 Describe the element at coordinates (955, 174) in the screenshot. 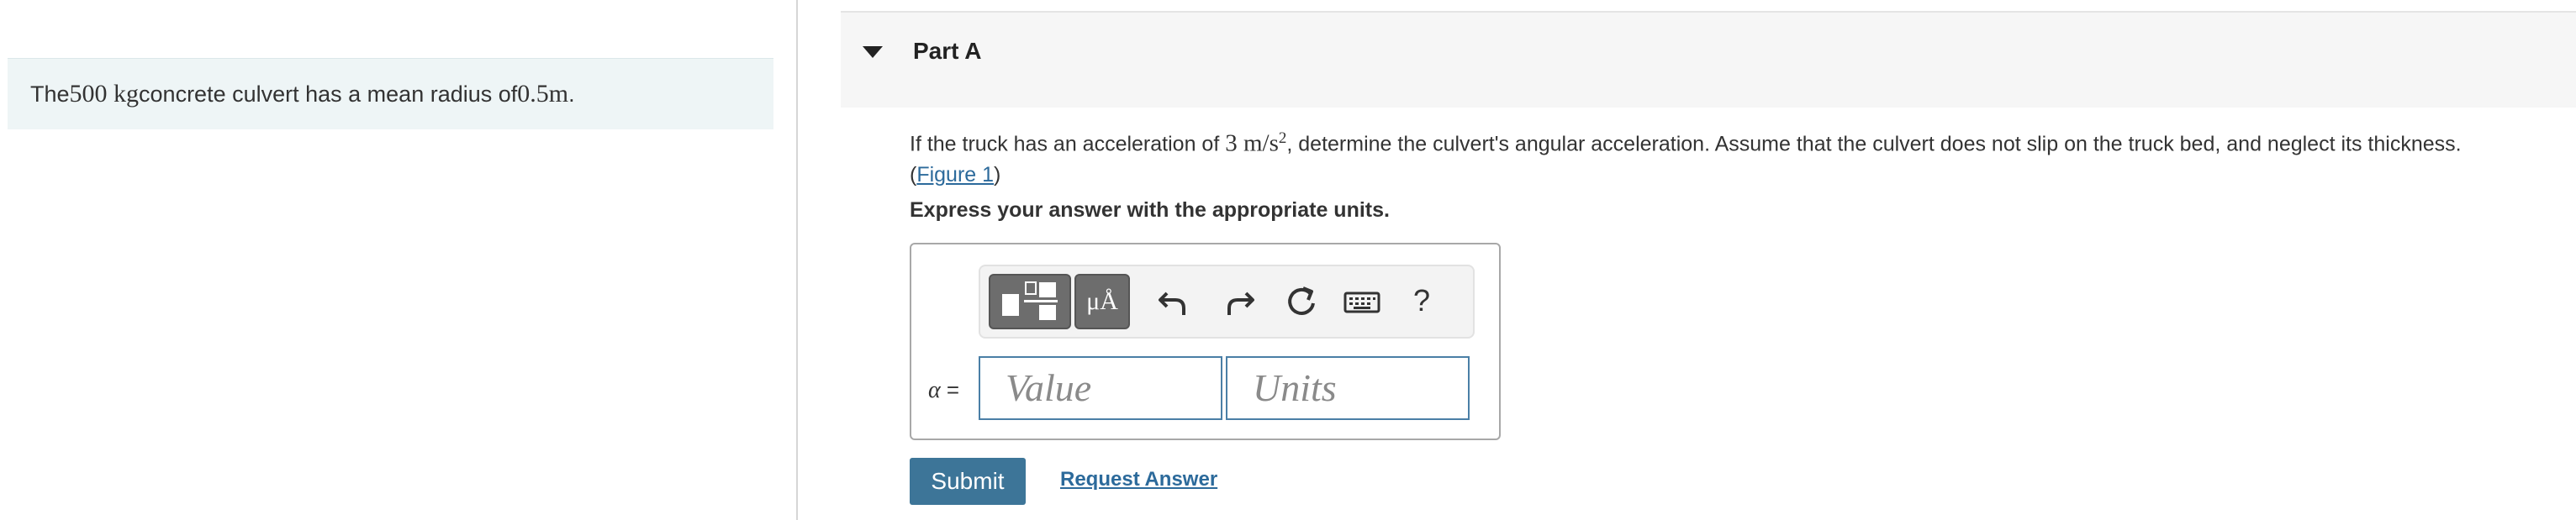

I see `figure-link: Figure 1` at that location.